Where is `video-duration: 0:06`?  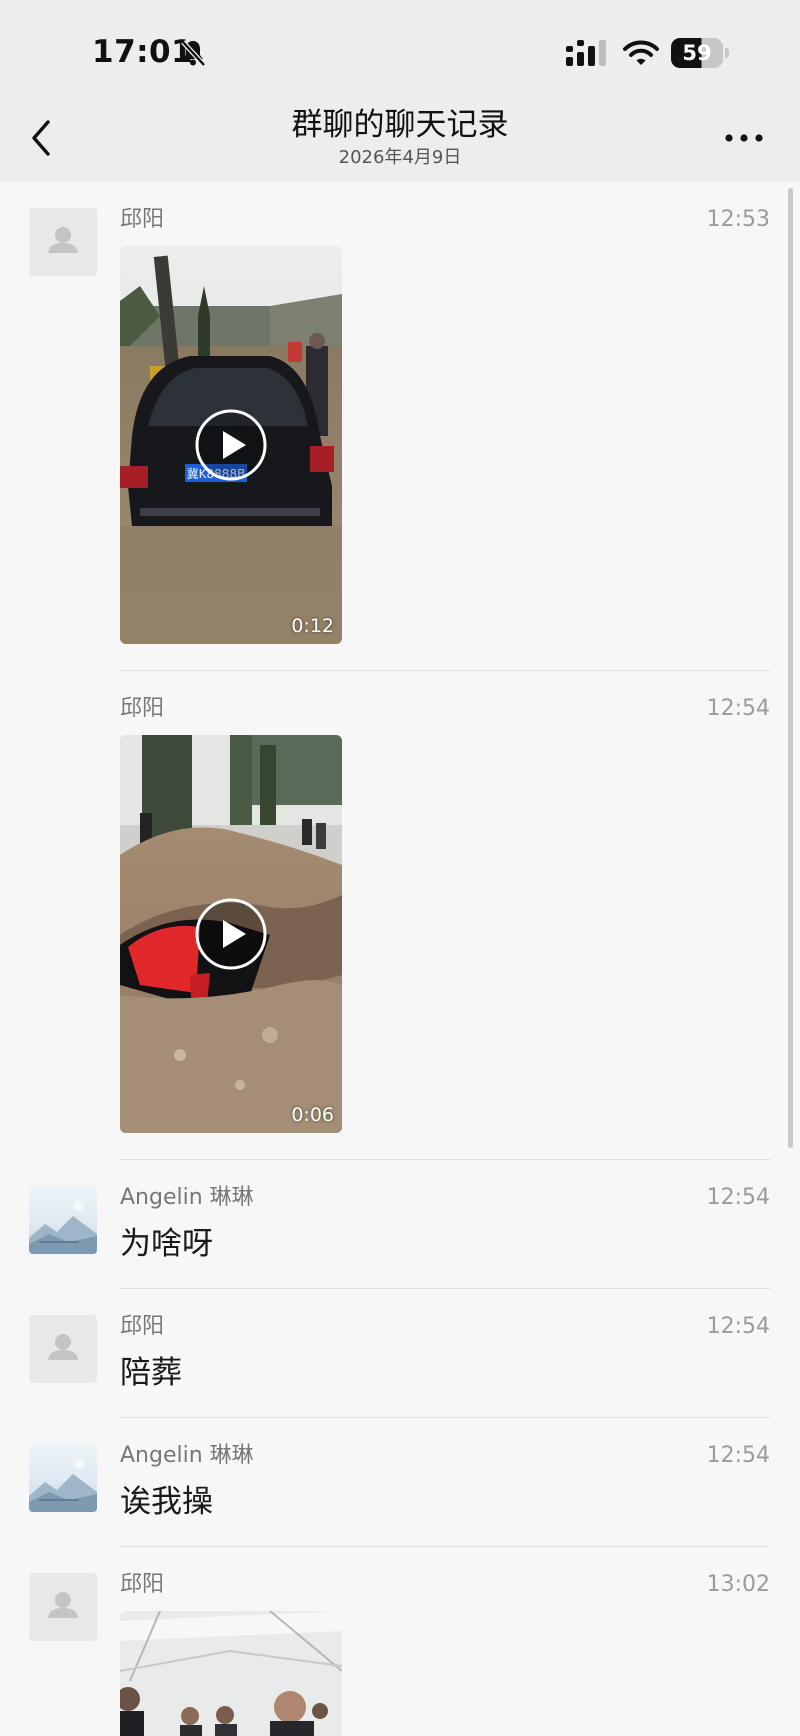
video-duration: 0:06 is located at coordinates (312, 1115).